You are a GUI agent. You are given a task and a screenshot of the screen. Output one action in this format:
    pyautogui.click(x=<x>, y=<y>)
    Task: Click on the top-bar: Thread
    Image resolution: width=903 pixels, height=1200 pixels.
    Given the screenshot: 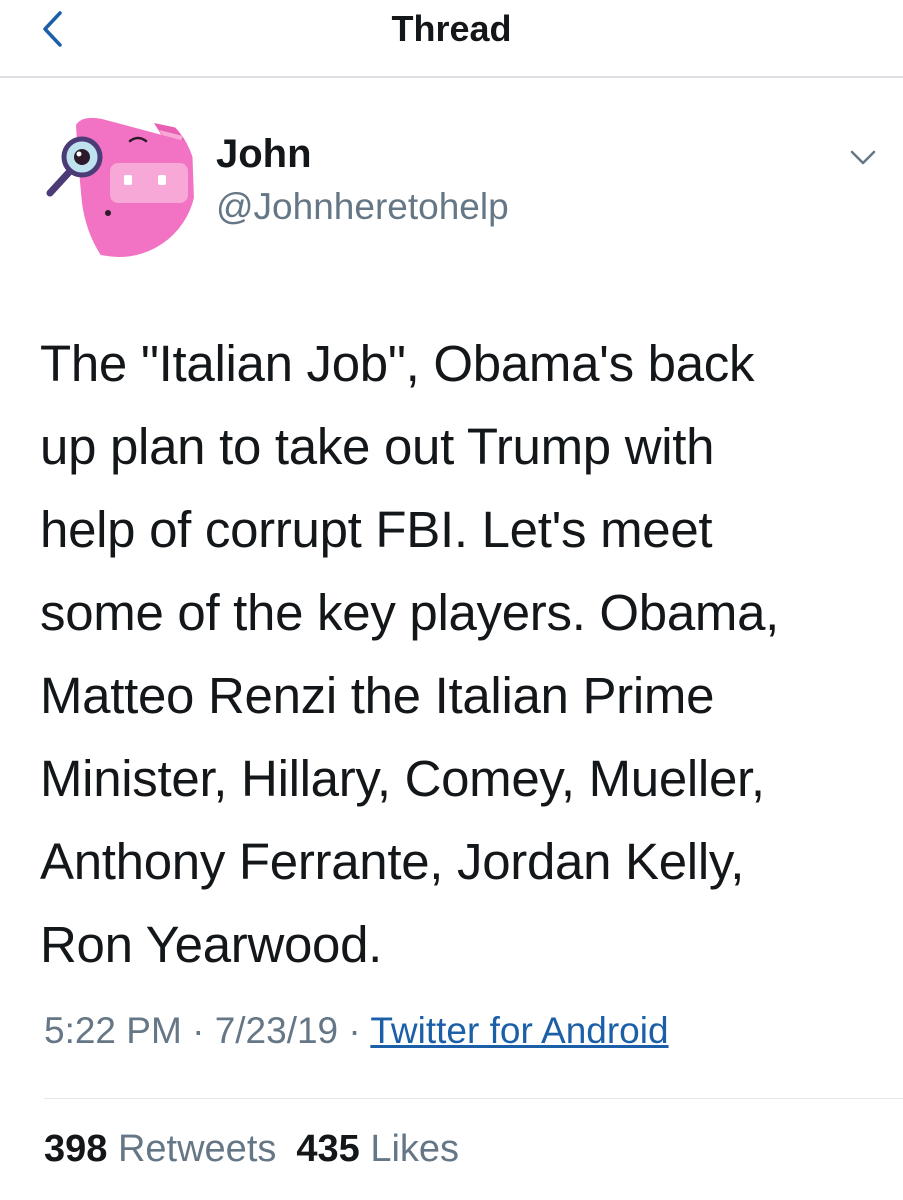 What is the action you would take?
    pyautogui.click(x=451, y=39)
    